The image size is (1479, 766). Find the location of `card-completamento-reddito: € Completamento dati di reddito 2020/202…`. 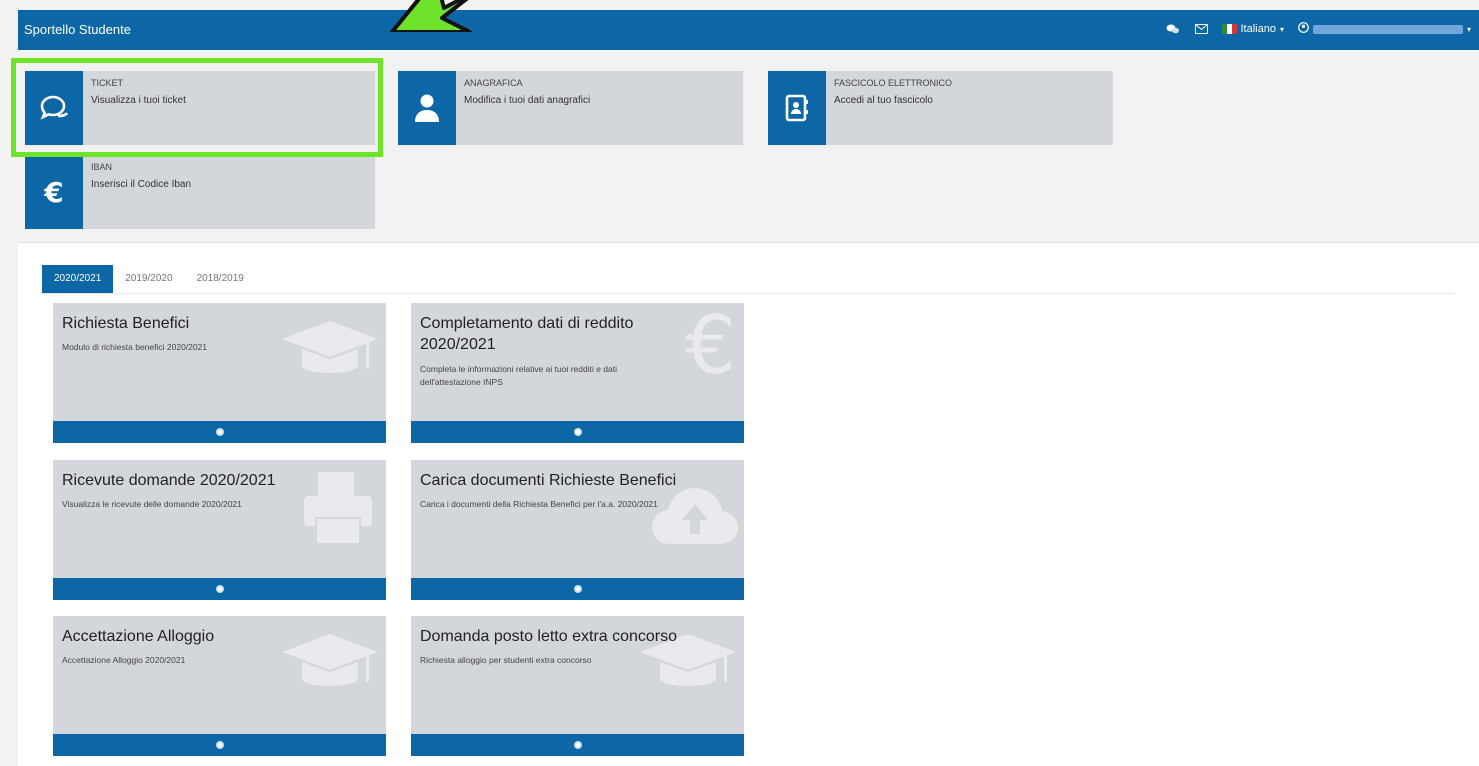

card-completamento-reddito: € Completamento dati di reddito 2020/202… is located at coordinates (577, 373).